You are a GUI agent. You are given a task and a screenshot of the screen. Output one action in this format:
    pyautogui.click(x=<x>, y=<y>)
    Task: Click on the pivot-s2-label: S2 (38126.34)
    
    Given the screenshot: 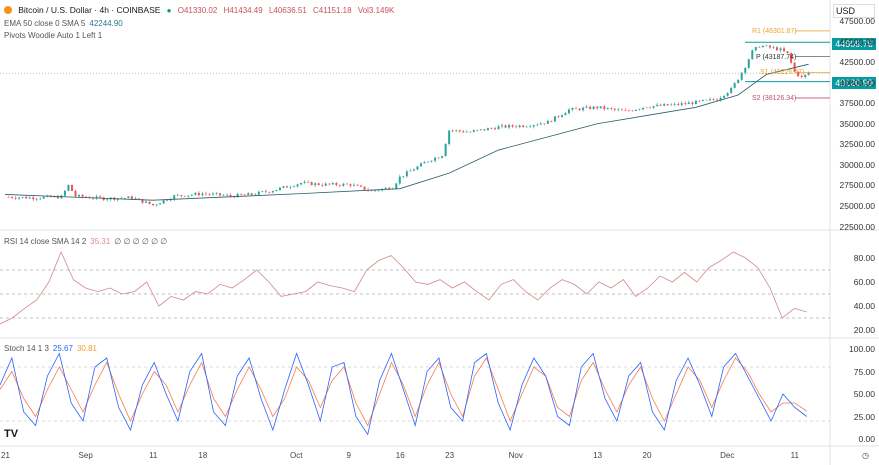 What is the action you would take?
    pyautogui.click(x=774, y=98)
    